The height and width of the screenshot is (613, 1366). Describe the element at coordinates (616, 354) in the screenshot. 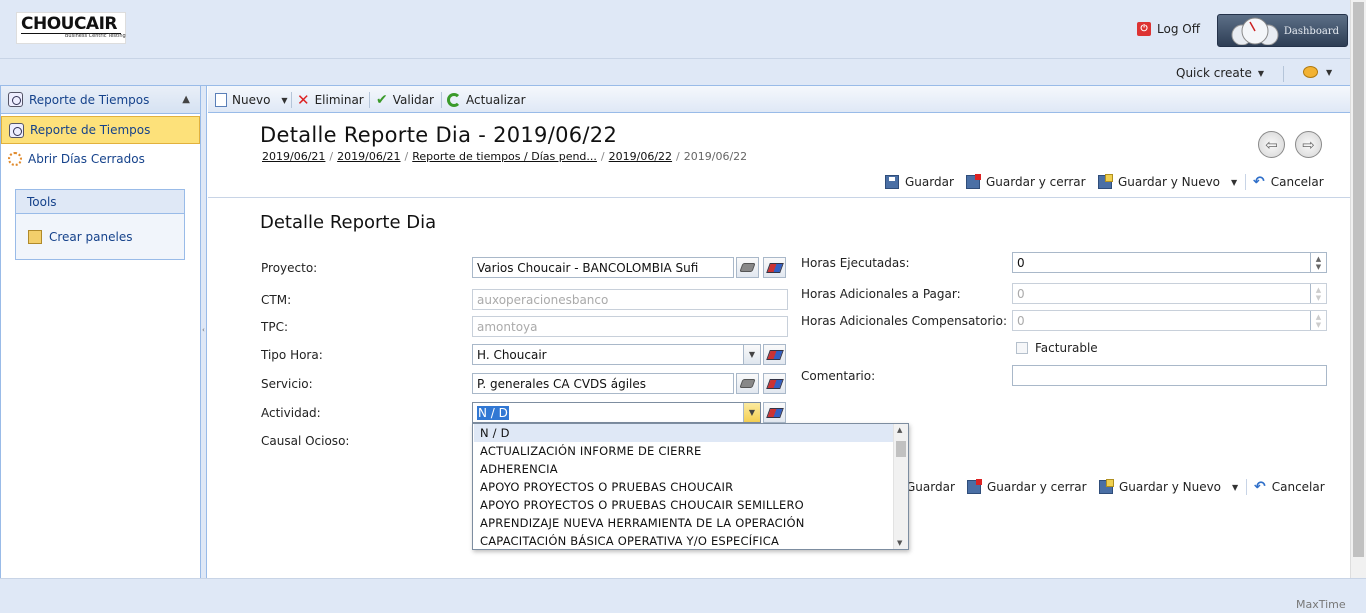

I see `tipo-hora-select: H. Choucair ▼` at that location.